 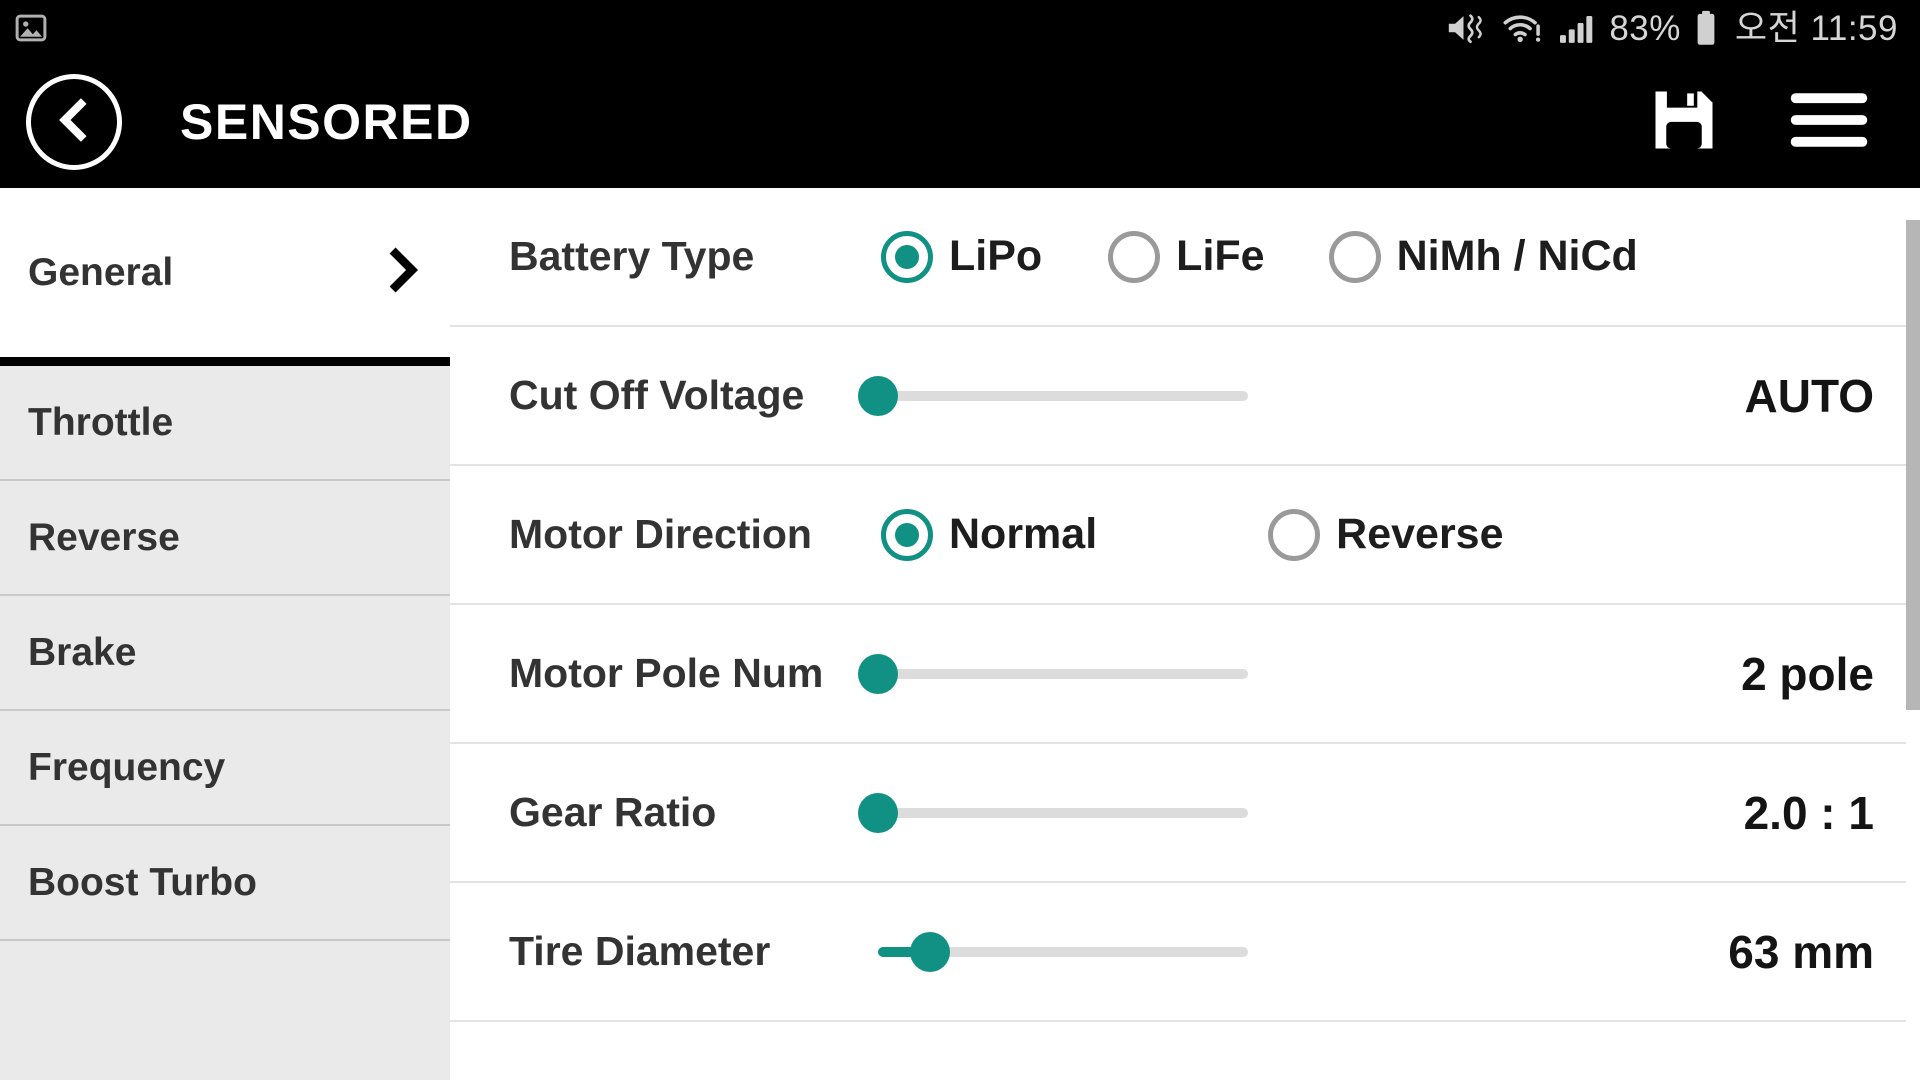 I want to click on back-button, so click(x=74, y=122).